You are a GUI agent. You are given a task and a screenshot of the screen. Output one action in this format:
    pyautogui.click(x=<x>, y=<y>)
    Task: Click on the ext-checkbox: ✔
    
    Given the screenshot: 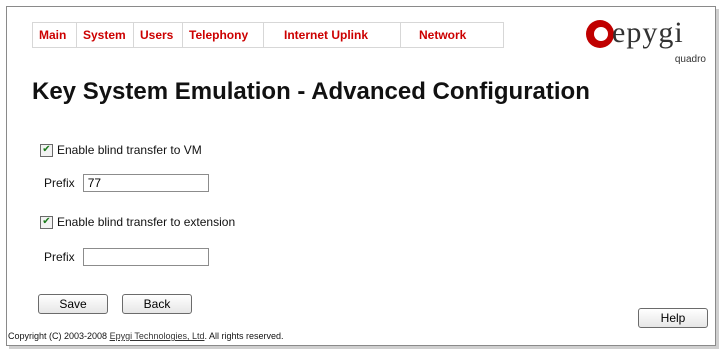 What is the action you would take?
    pyautogui.click(x=46, y=222)
    